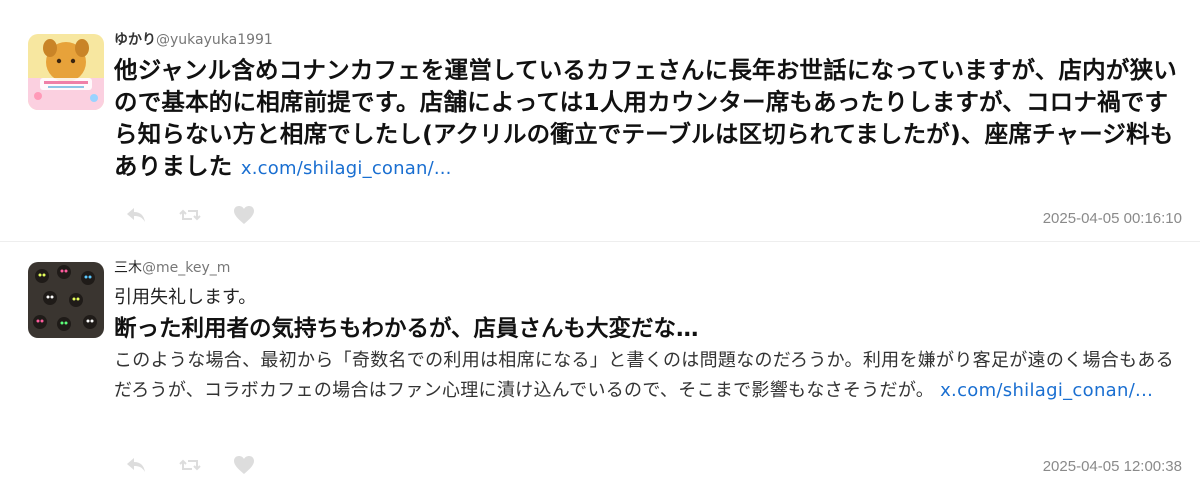  What do you see at coordinates (128, 268) in the screenshot?
I see `display-name: 三木` at bounding box center [128, 268].